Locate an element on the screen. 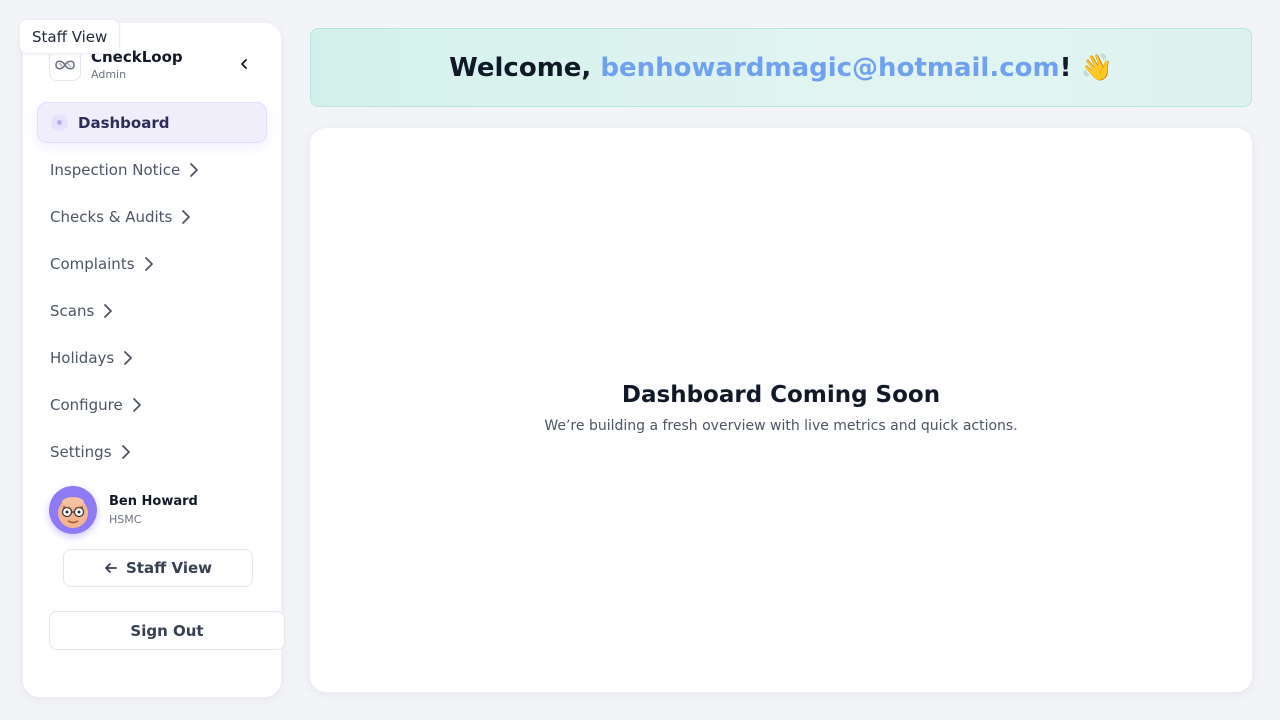 The height and width of the screenshot is (720, 1280). page-title: Dashboard Coming Soon is located at coordinates (781, 395).